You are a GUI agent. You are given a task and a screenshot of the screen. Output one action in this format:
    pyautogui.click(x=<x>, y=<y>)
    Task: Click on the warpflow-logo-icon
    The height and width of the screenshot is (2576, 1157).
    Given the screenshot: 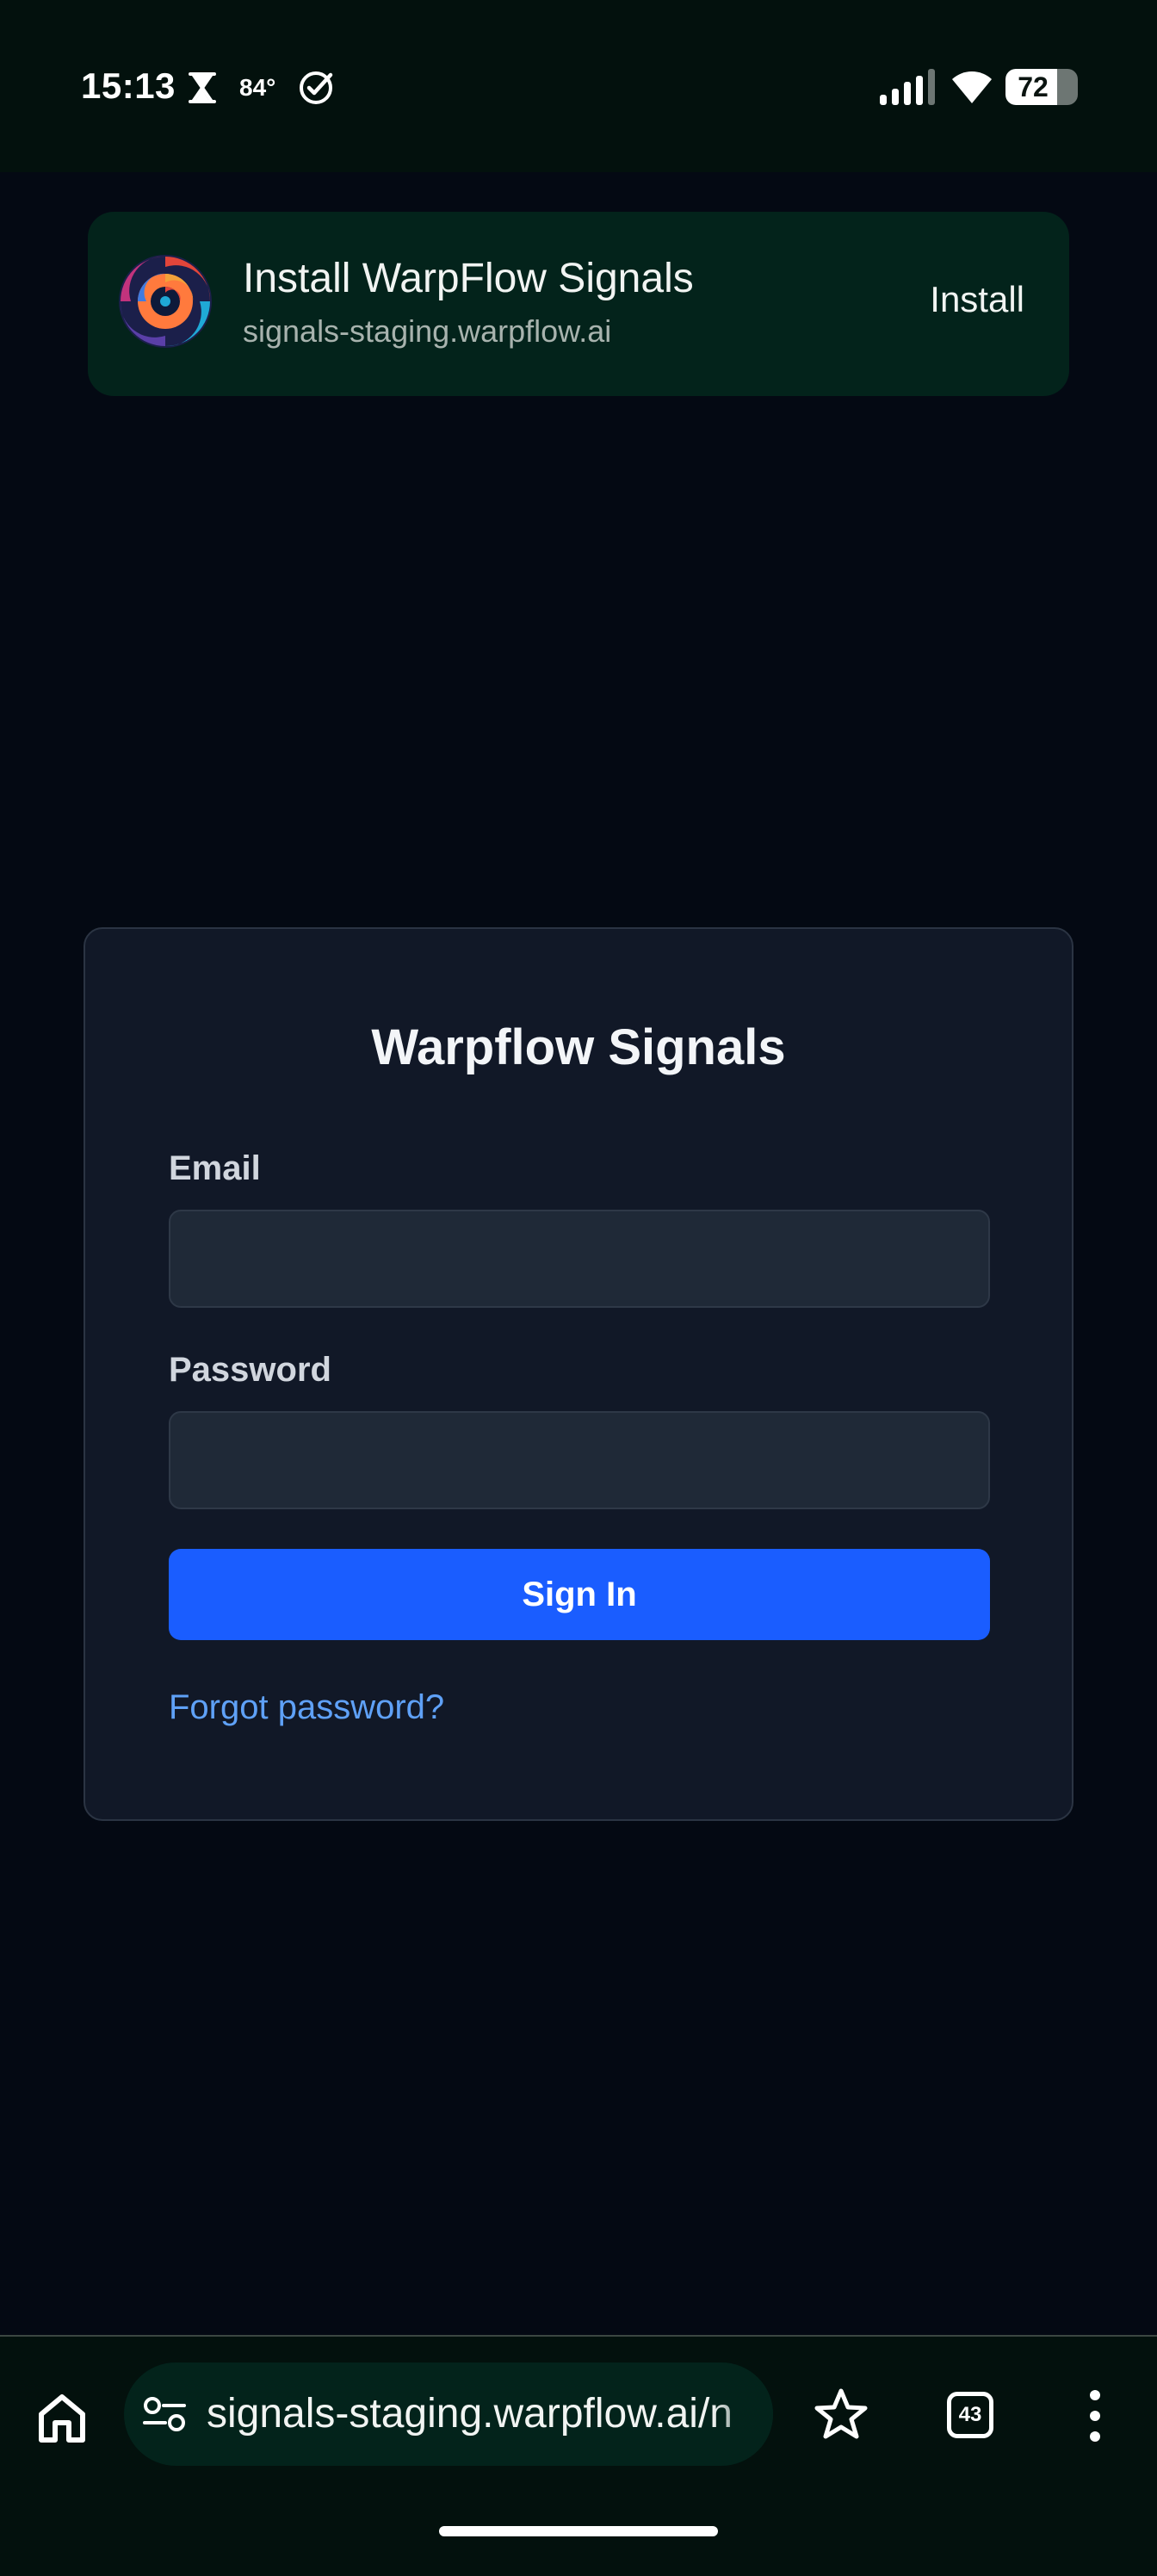 What is the action you would take?
    pyautogui.click(x=166, y=301)
    